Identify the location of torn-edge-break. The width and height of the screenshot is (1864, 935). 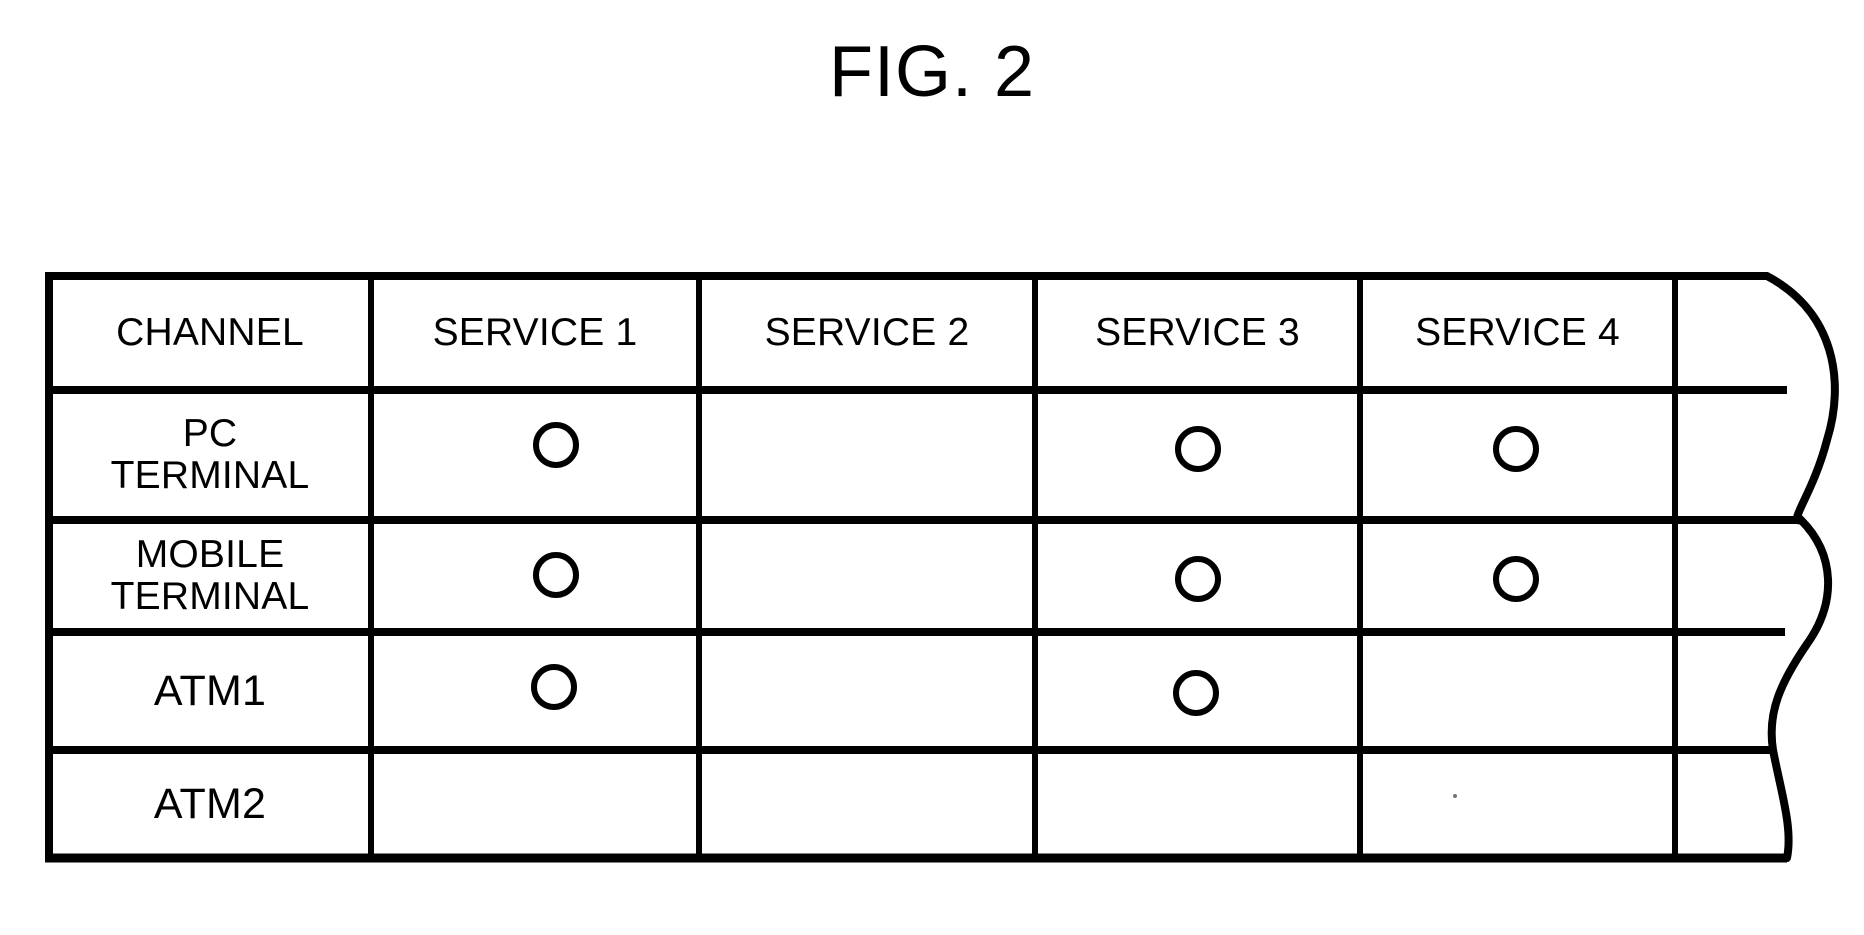
(1801, 567).